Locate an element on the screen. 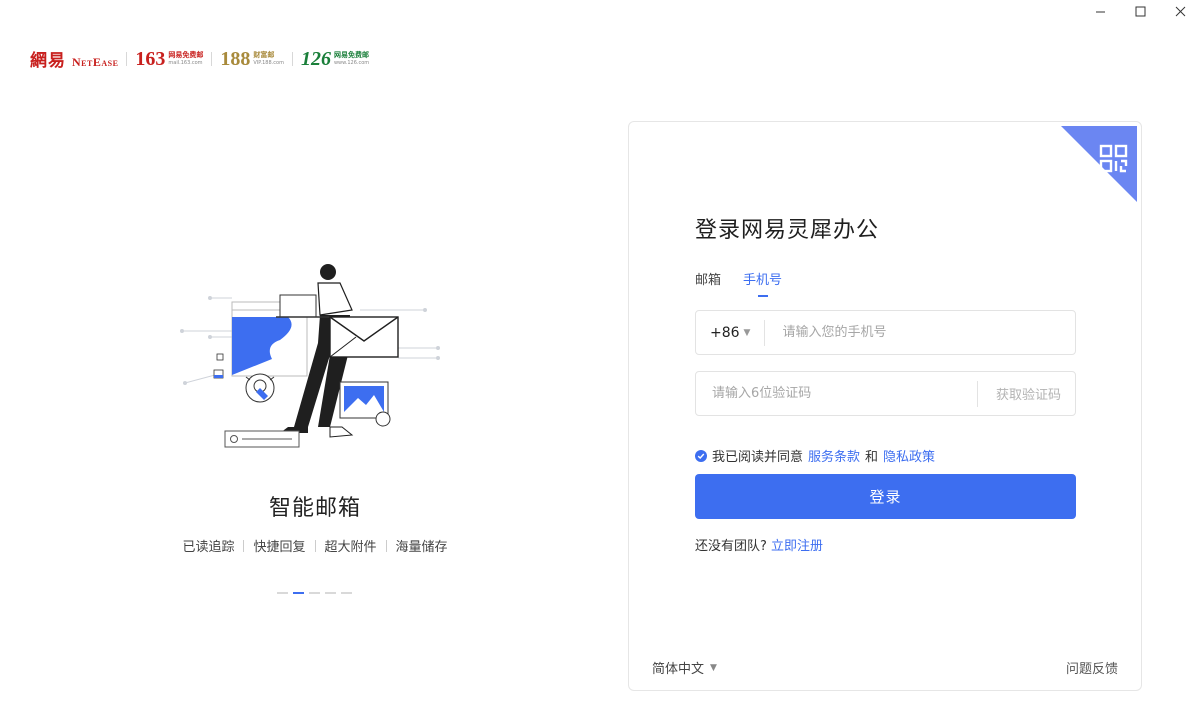  check-icon is located at coordinates (701, 456).